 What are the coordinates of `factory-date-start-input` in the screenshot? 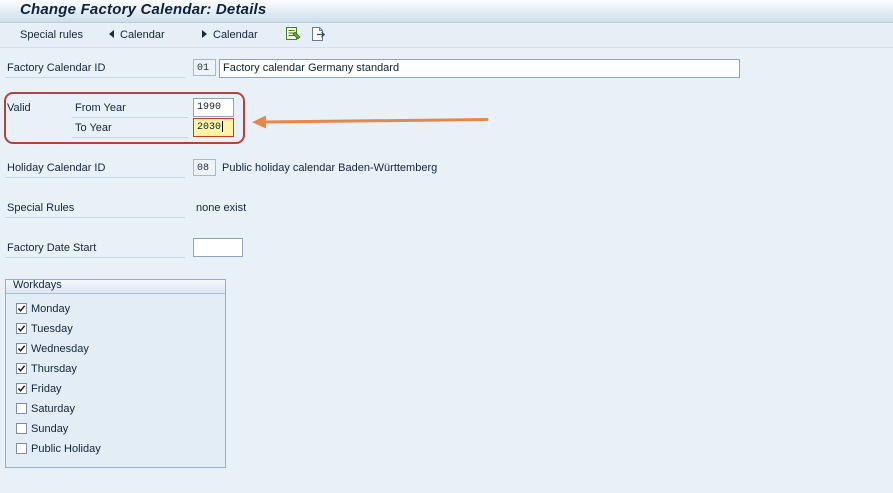 It's located at (218, 247).